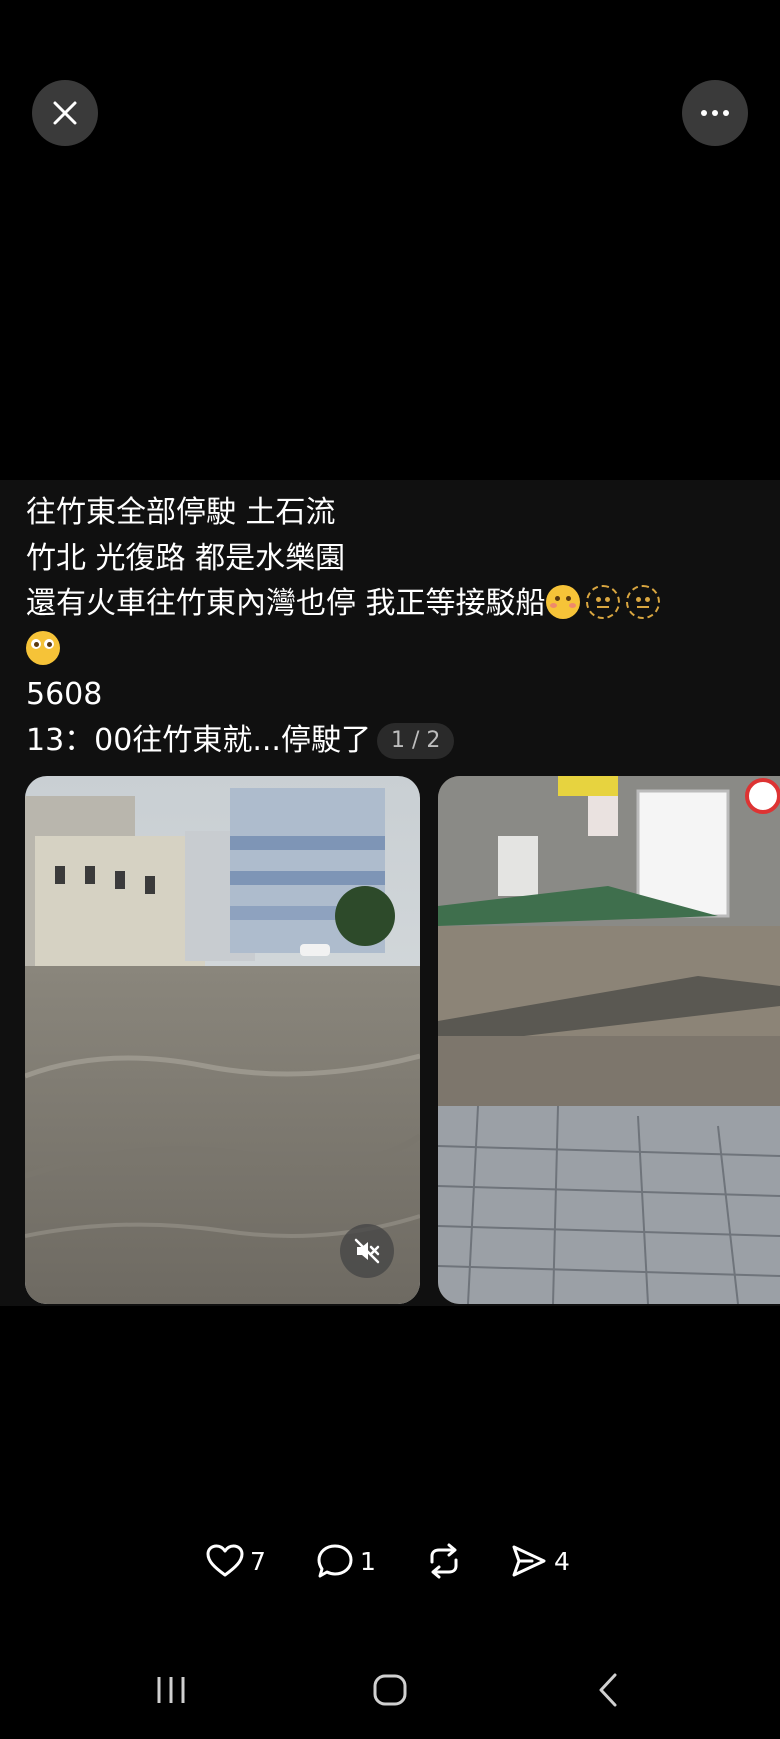  Describe the element at coordinates (562, 602) in the screenshot. I see `woozy-face-emoji` at that location.